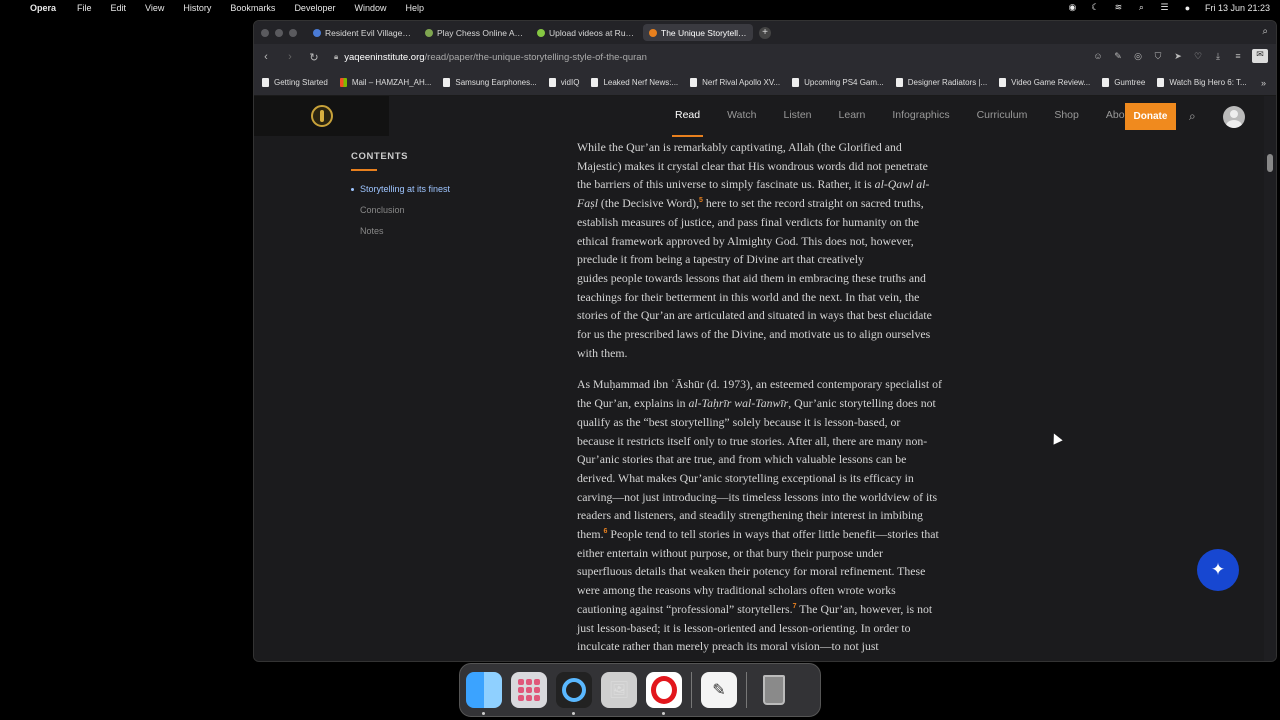 The width and height of the screenshot is (1280, 720). What do you see at coordinates (266, 57) in the screenshot?
I see `back-icon: ‹` at bounding box center [266, 57].